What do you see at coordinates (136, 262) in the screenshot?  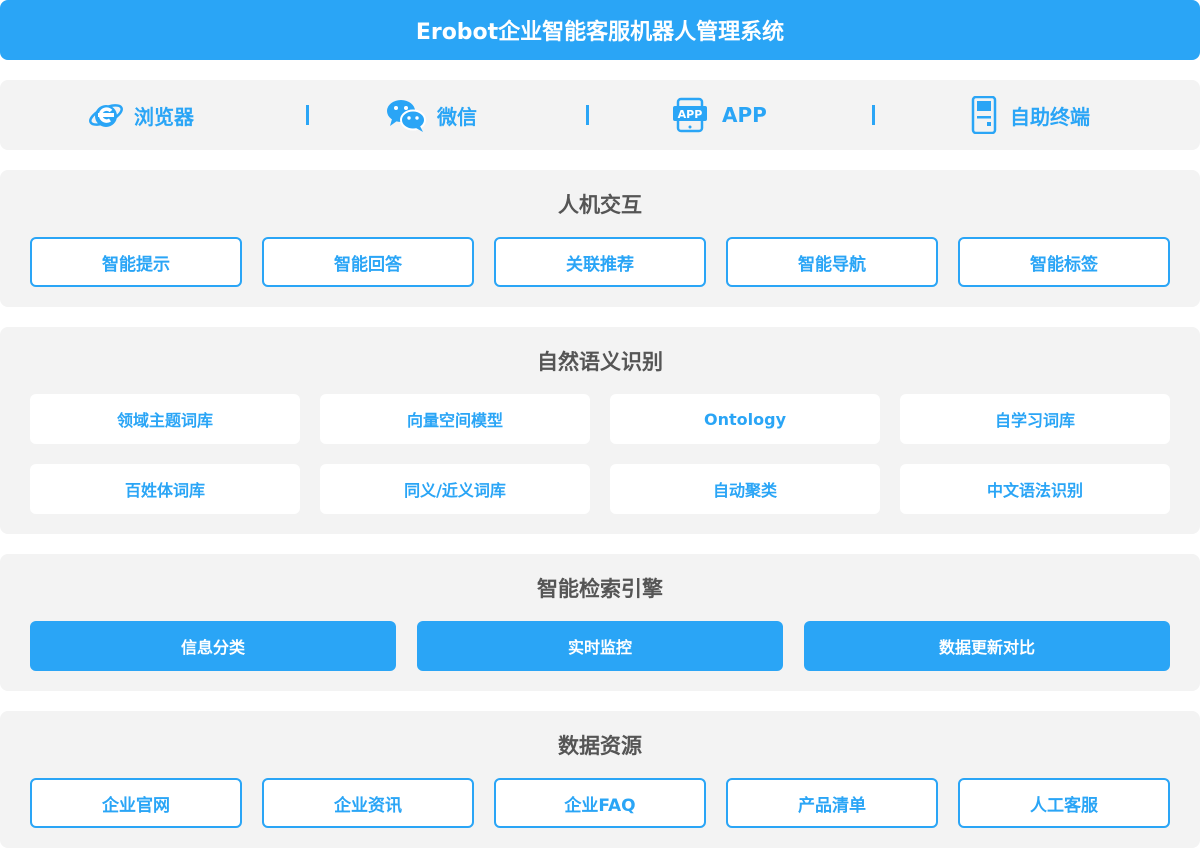 I see `interaction-item-smart-hint: 智能提示` at bounding box center [136, 262].